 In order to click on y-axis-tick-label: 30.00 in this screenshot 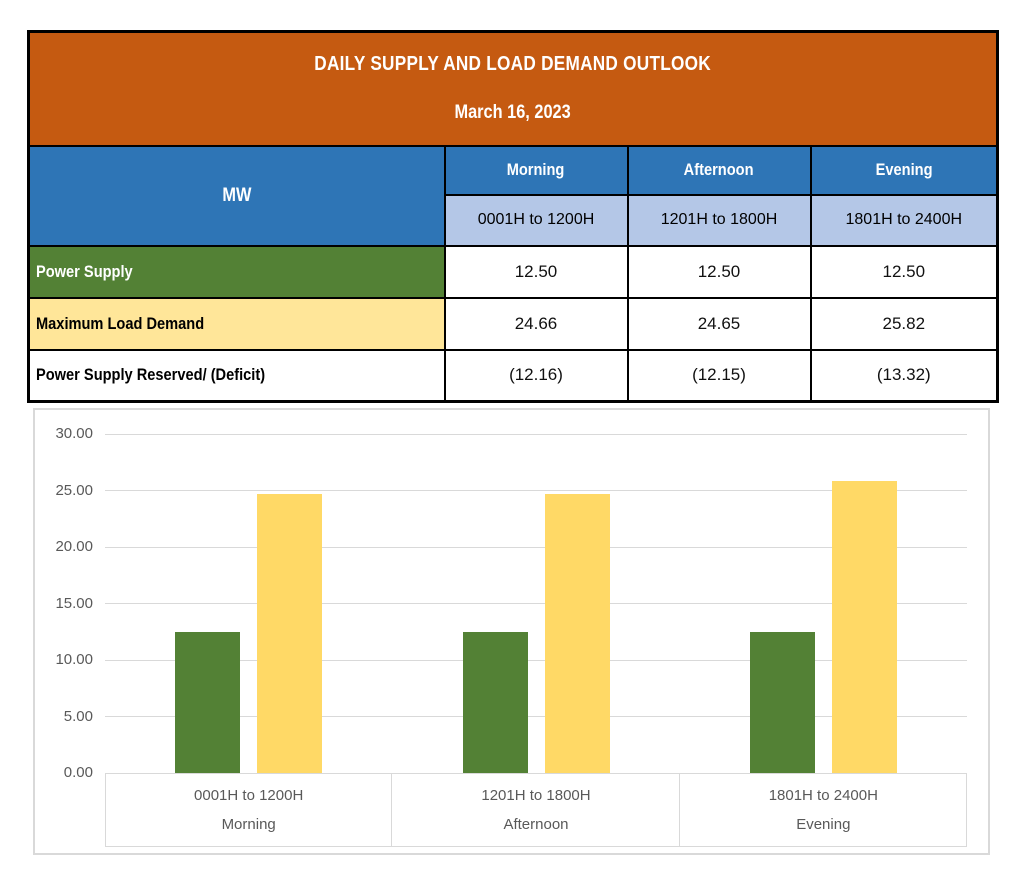, I will do `click(74, 433)`.